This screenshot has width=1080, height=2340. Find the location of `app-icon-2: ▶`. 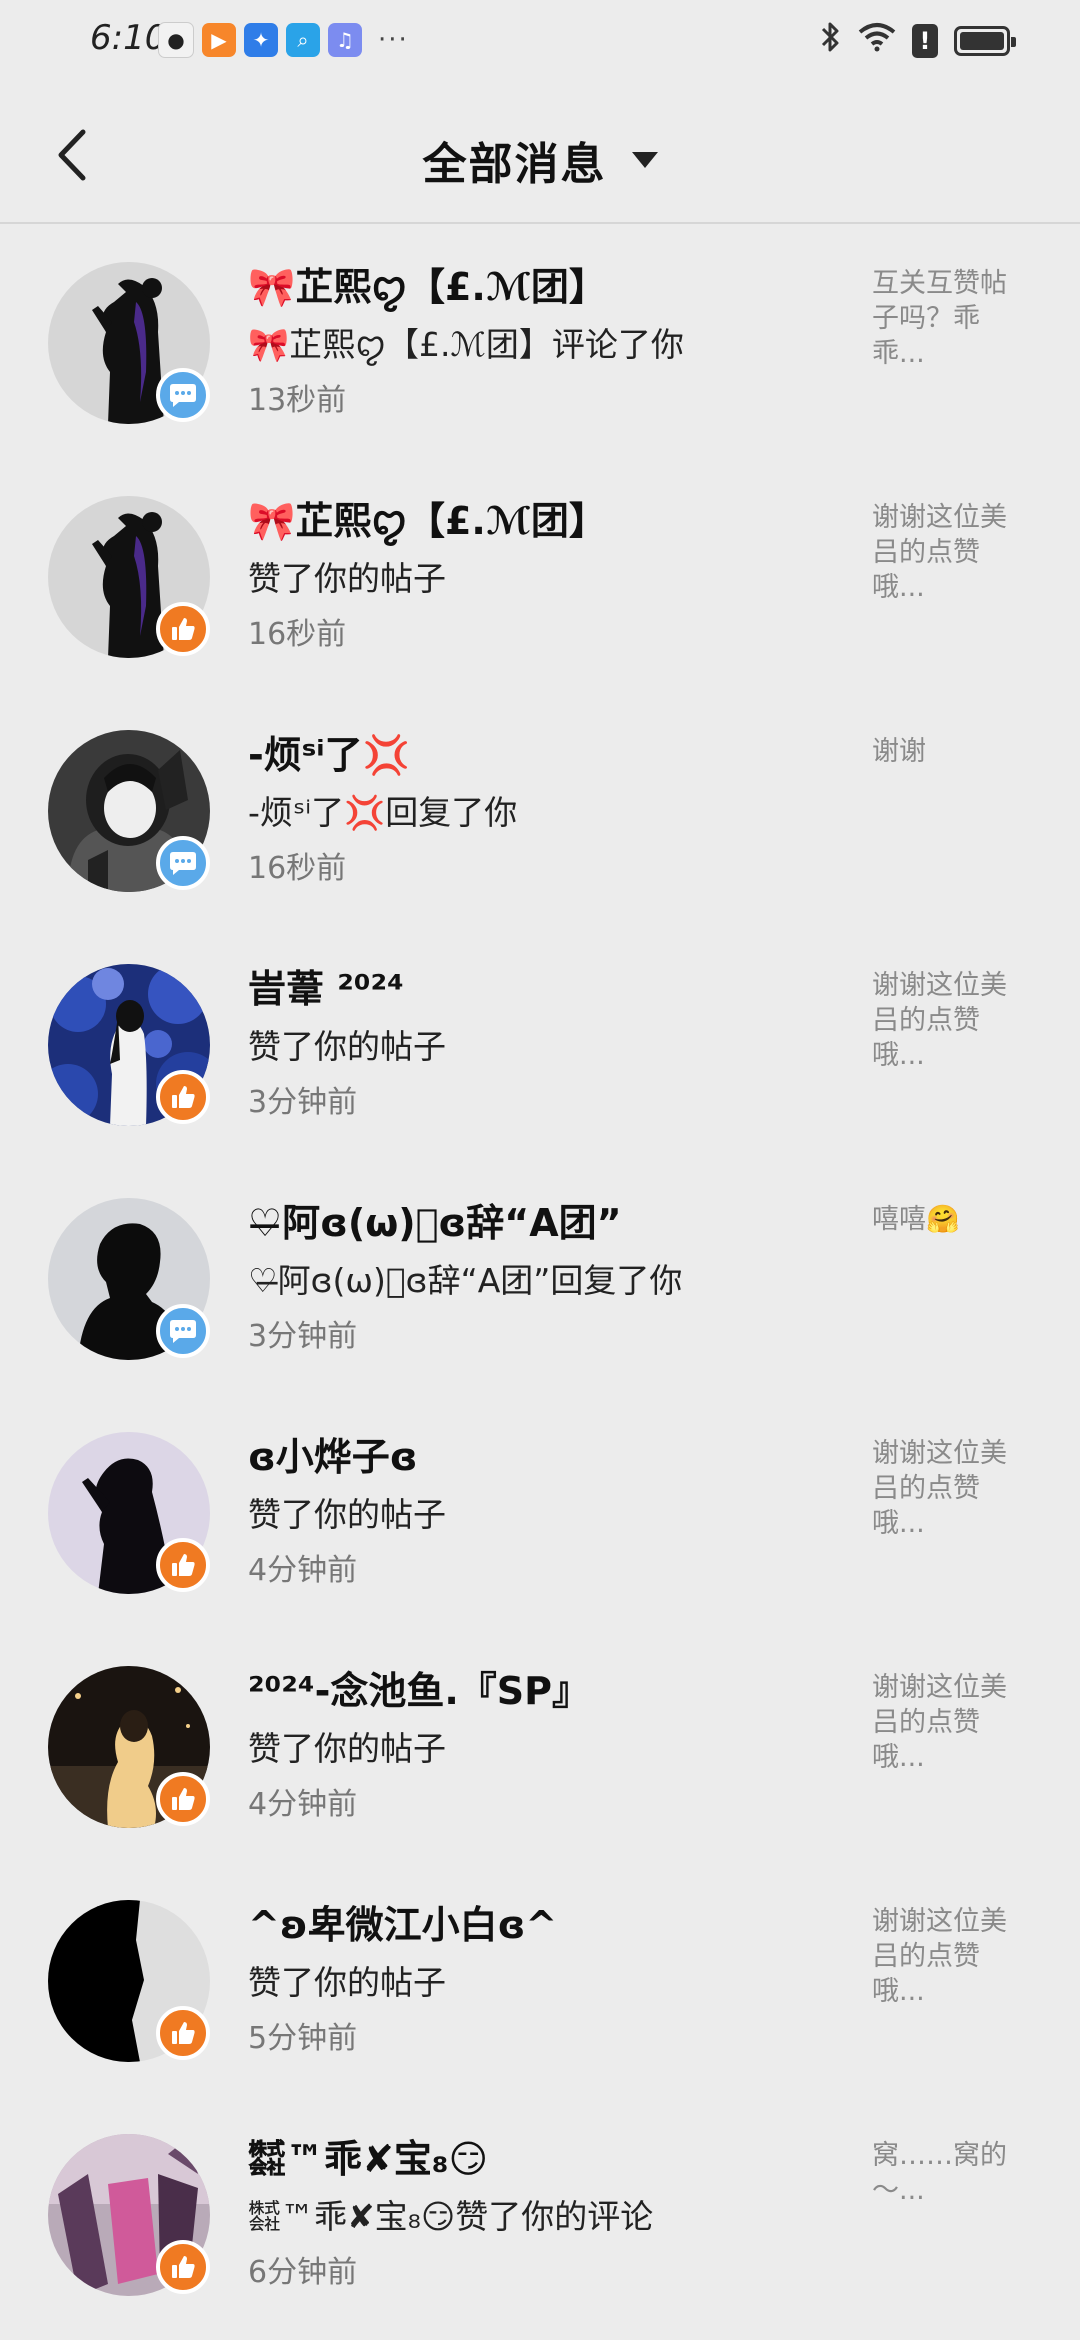

app-icon-2: ▶ is located at coordinates (219, 40).